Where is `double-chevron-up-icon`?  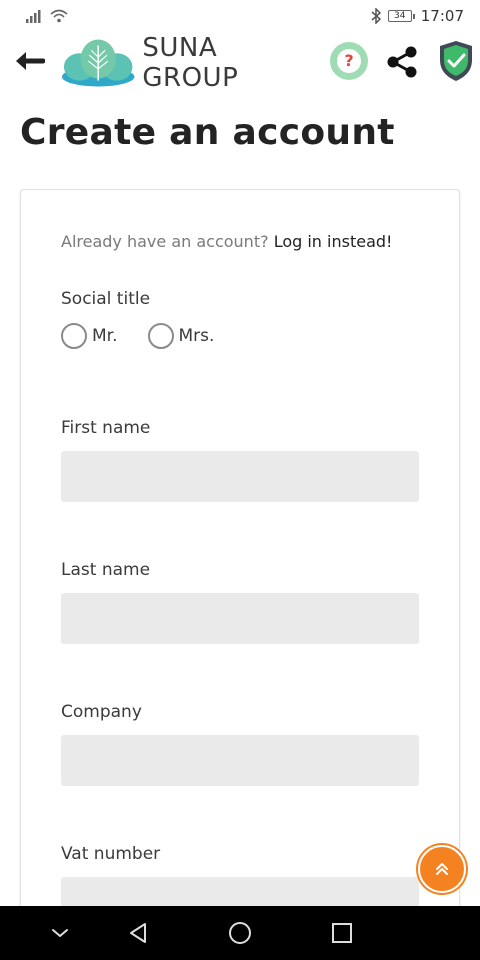 double-chevron-up-icon is located at coordinates (442, 869).